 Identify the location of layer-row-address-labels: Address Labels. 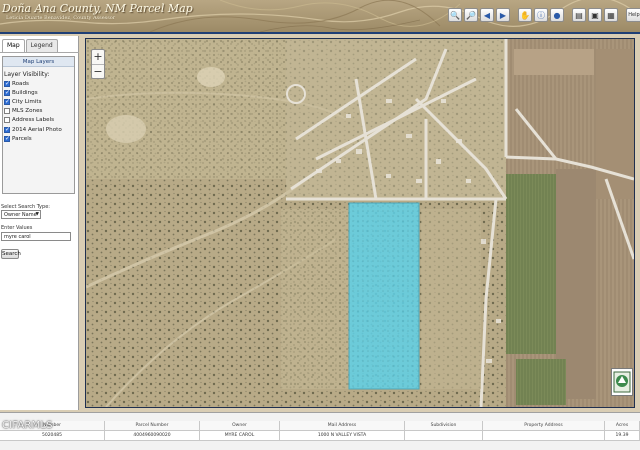
(38, 120).